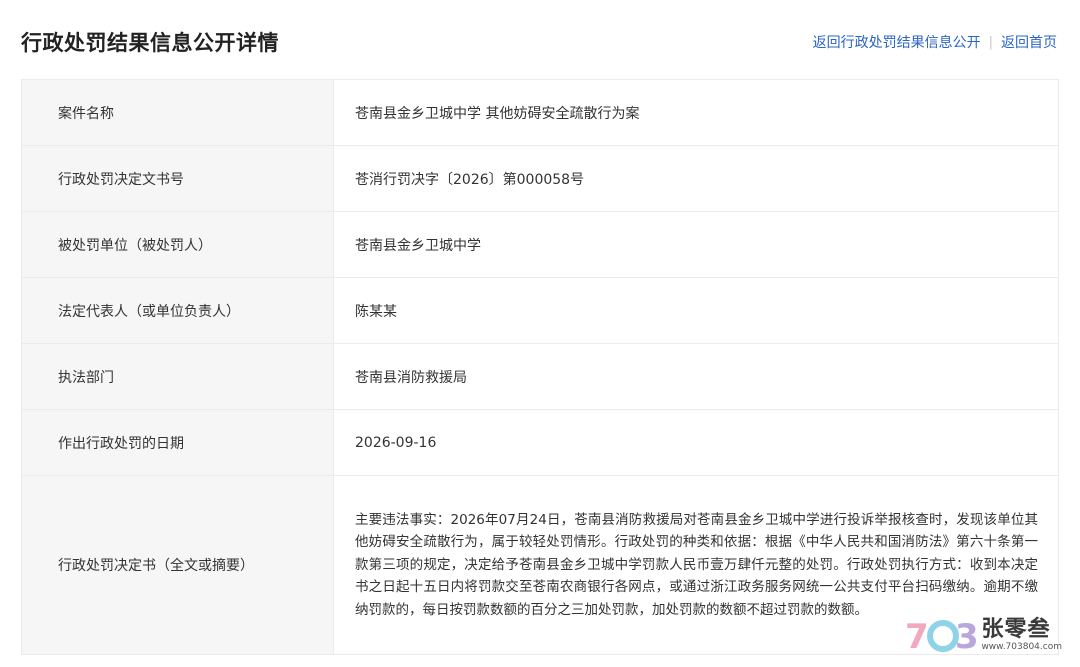  Describe the element at coordinates (178, 244) in the screenshot. I see `row-label: 被处罚单位（被处罚人）` at that location.